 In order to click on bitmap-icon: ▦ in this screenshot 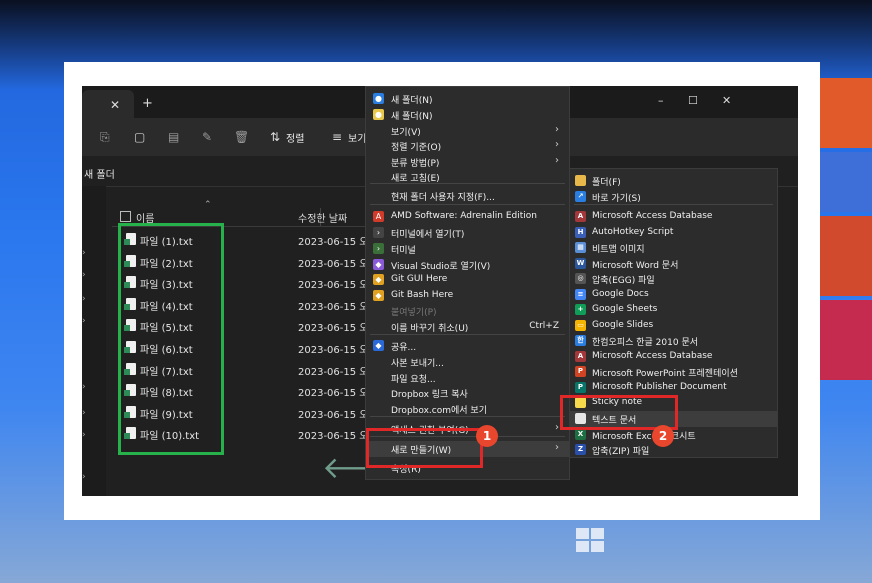, I will do `click(580, 247)`.